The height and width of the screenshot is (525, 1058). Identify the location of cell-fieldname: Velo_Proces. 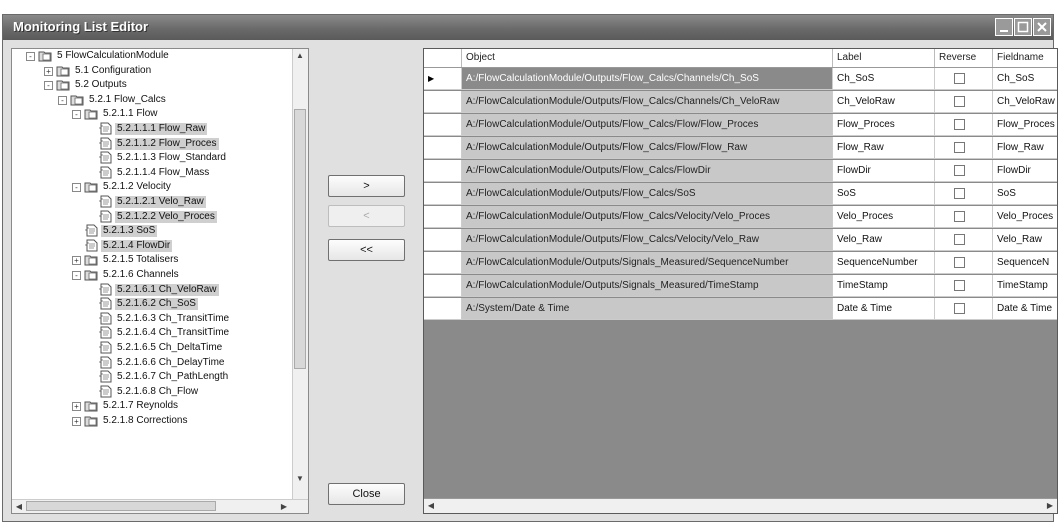
(1025, 217).